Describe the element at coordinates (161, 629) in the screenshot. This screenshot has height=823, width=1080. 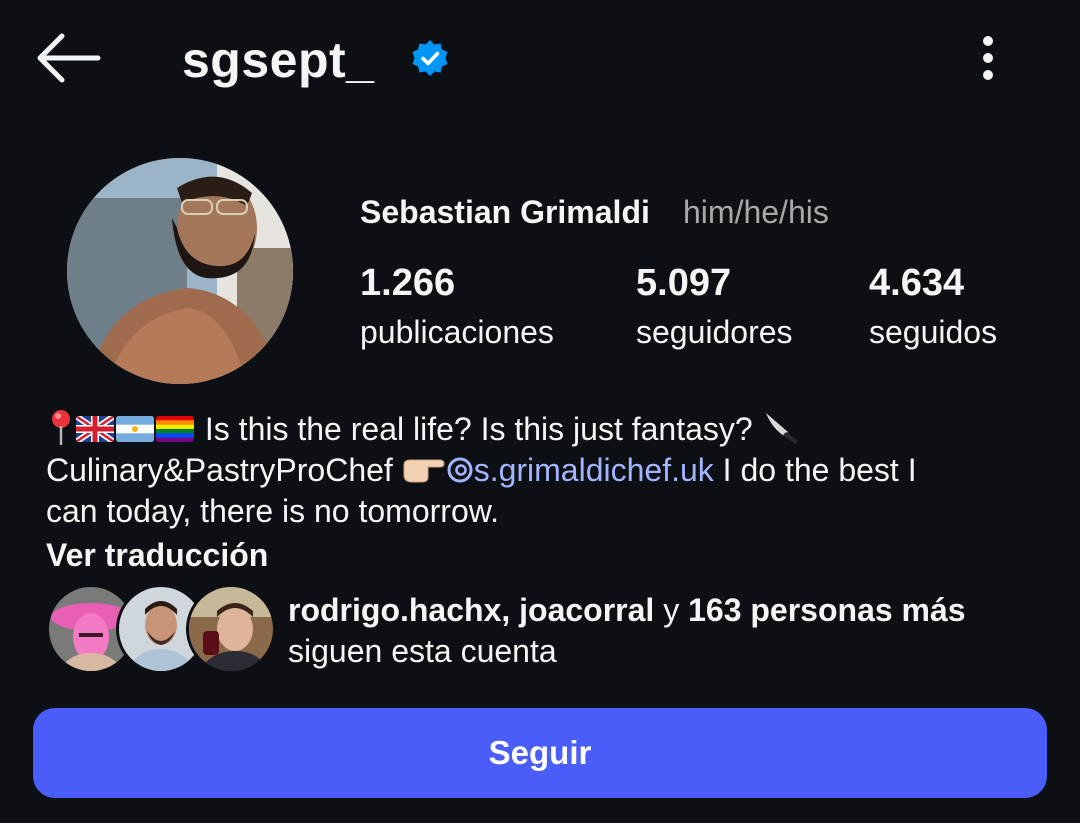
I see `mutual-followers-avatars` at that location.